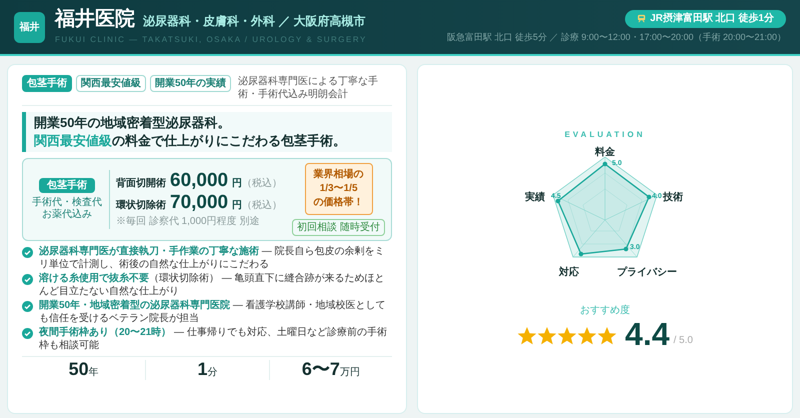 This screenshot has height=418, width=800. What do you see at coordinates (78, 369) in the screenshot?
I see `stat-value: 50` at bounding box center [78, 369].